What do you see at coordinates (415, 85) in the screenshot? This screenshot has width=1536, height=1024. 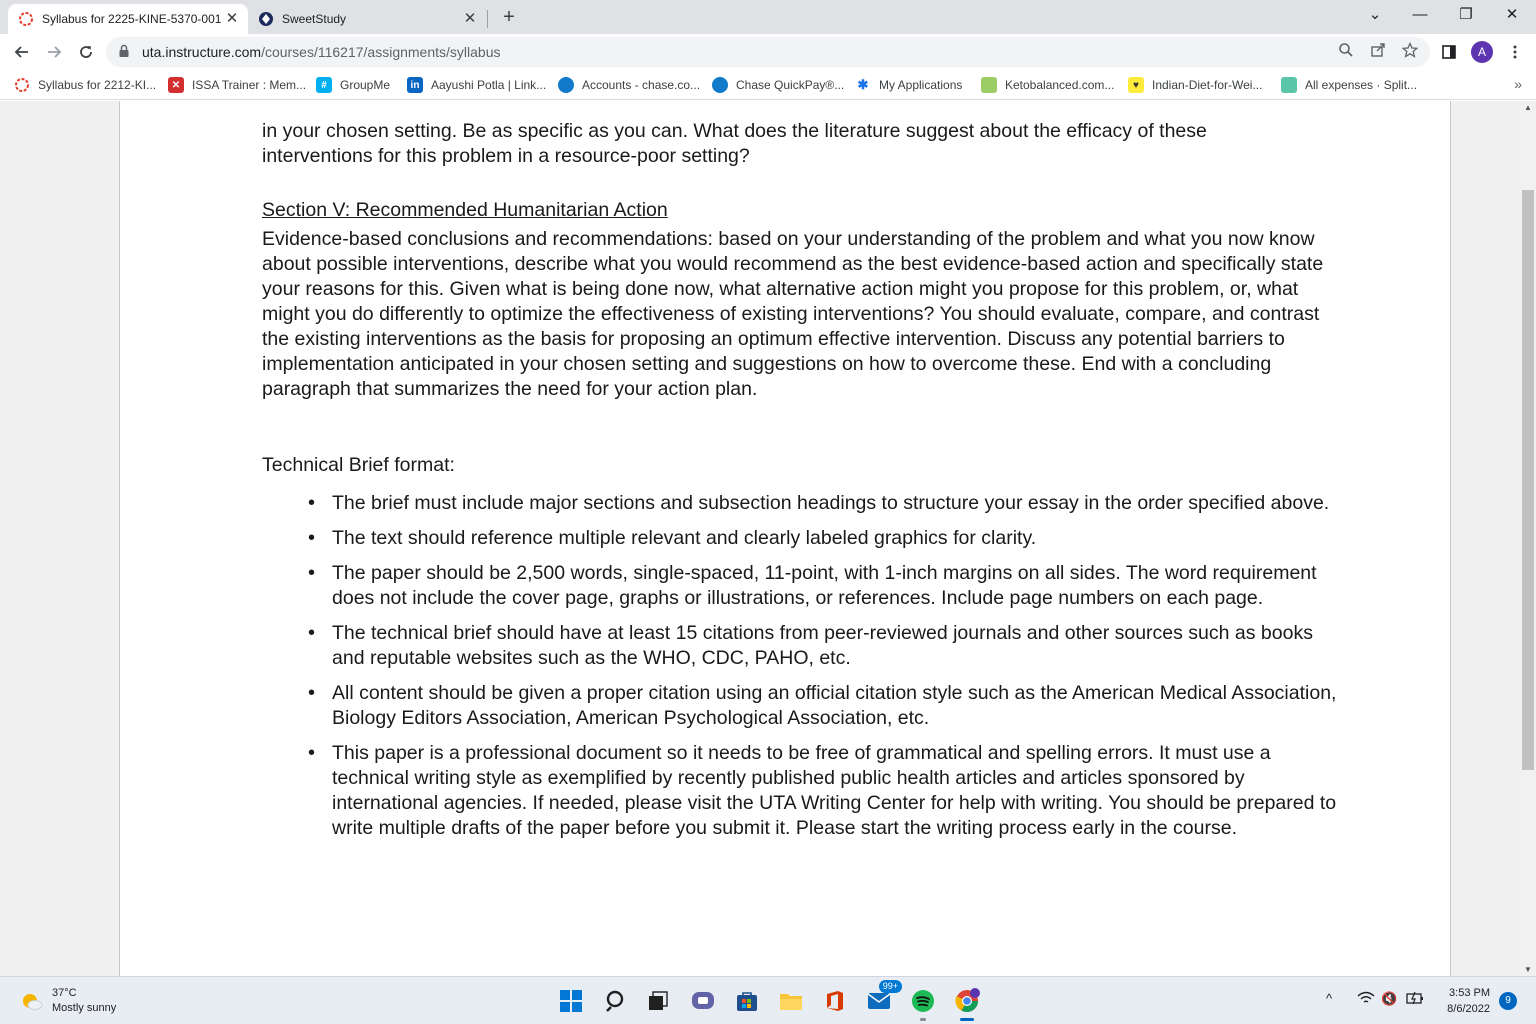 I see `linkedin-logo-icon: in` at bounding box center [415, 85].